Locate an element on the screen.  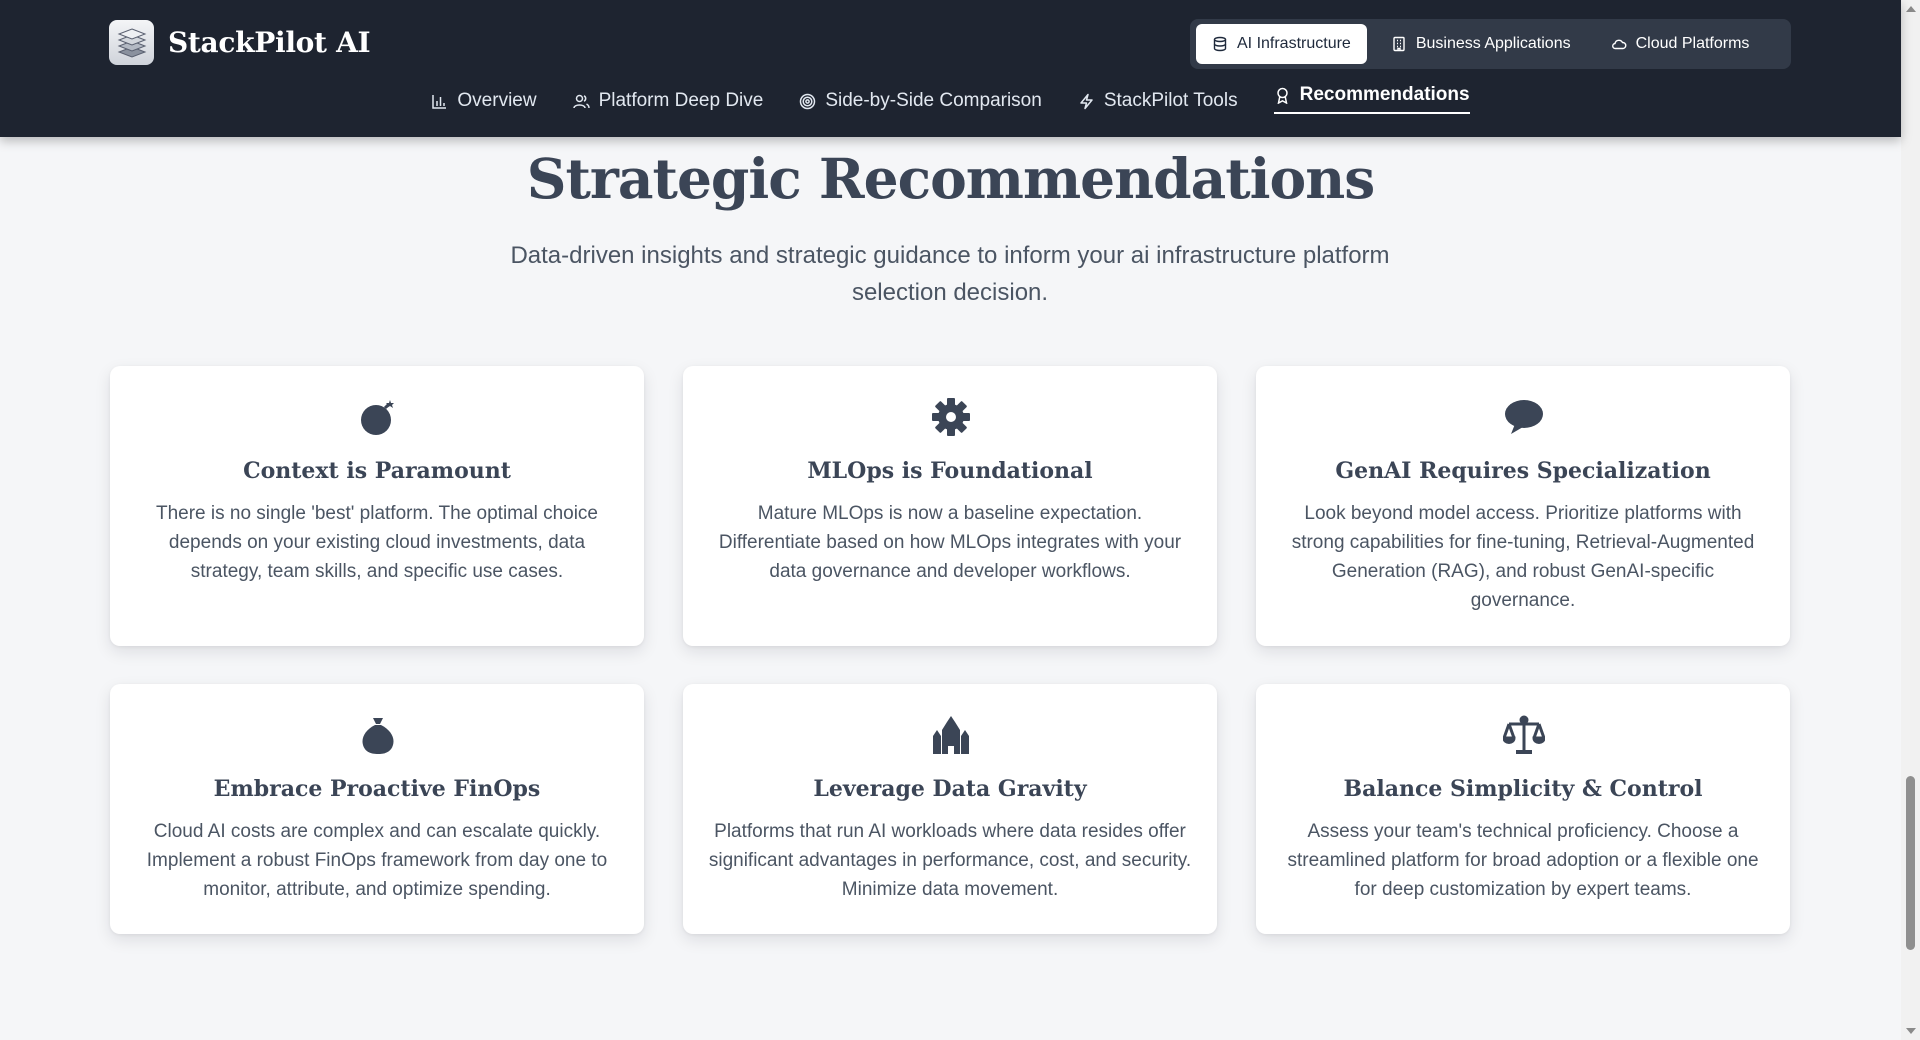
card-title: Context is Paramount is located at coordinates (377, 471).